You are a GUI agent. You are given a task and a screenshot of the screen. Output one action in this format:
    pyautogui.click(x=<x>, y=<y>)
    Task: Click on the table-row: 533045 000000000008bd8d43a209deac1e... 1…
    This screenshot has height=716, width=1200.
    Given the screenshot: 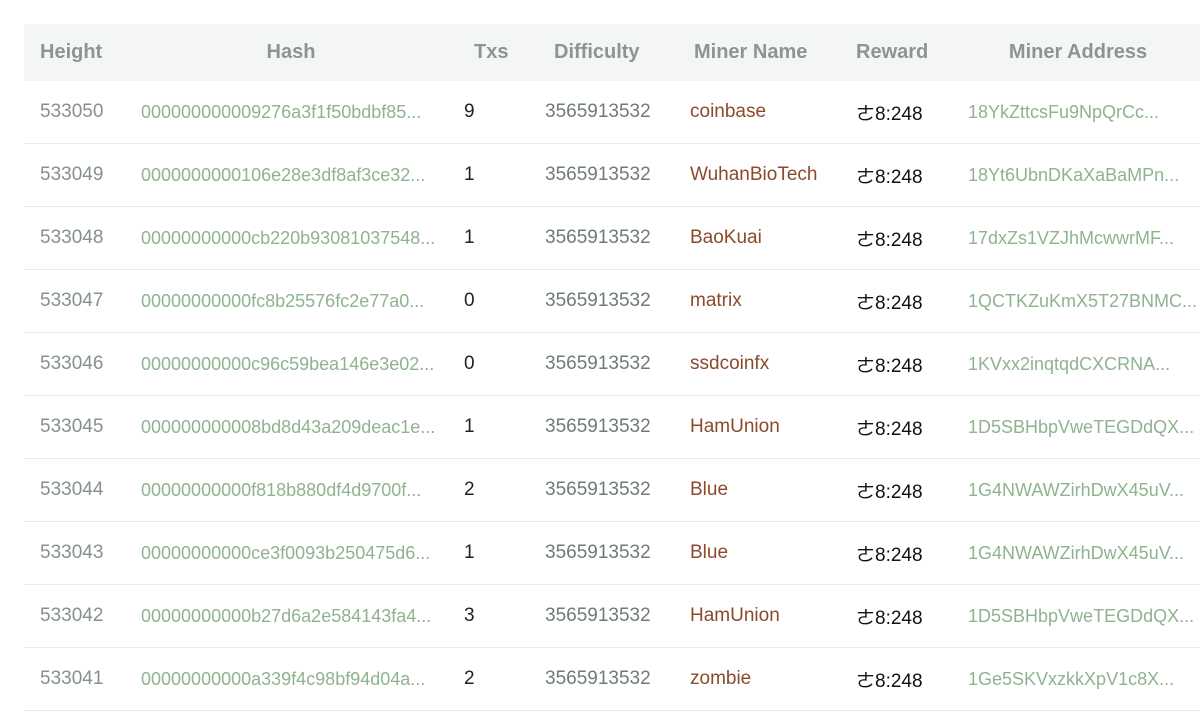 What is the action you would take?
    pyautogui.click(x=612, y=427)
    